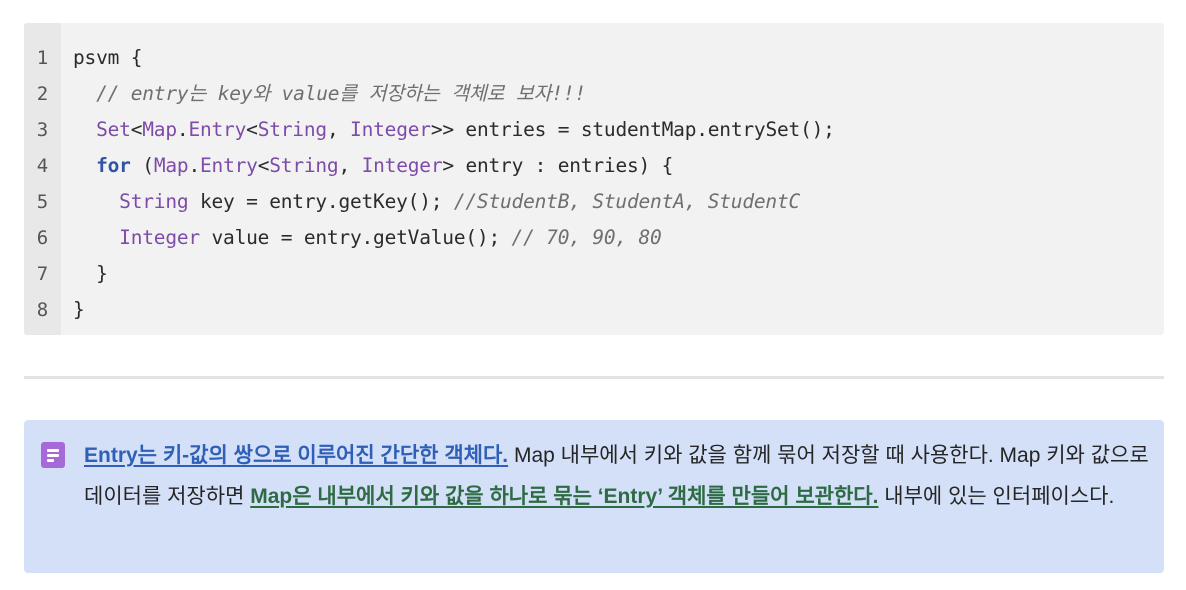 The height and width of the screenshot is (590, 1186). I want to click on code-text: psvm {, so click(108, 57).